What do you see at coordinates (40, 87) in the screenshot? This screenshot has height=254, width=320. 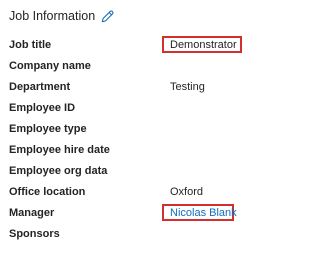 I see `field-label: Department` at bounding box center [40, 87].